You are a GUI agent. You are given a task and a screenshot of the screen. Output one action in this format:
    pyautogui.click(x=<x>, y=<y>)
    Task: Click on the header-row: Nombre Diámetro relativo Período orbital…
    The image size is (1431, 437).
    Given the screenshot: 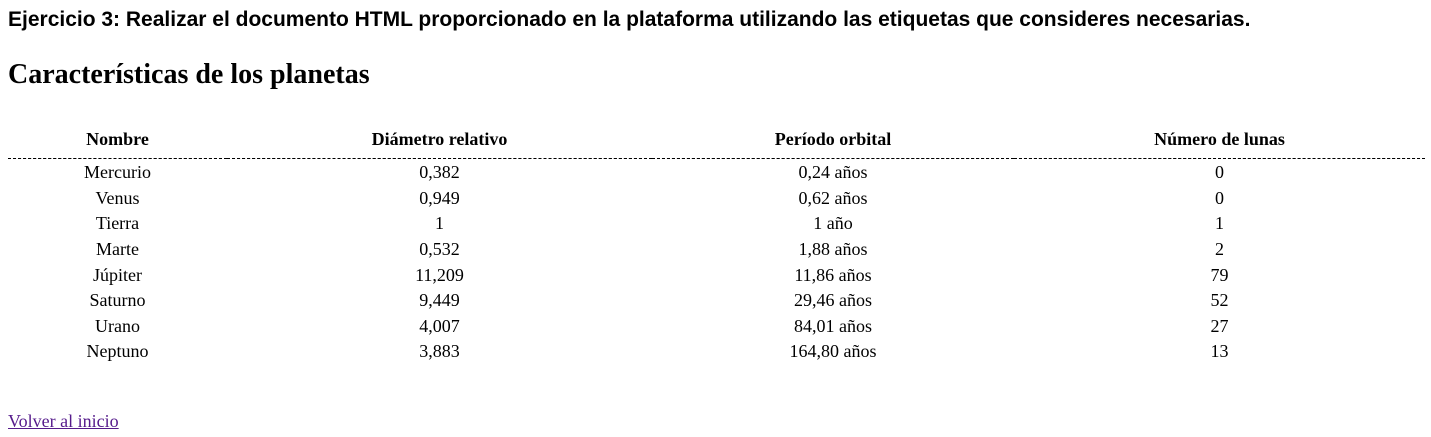 What is the action you would take?
    pyautogui.click(x=716, y=141)
    